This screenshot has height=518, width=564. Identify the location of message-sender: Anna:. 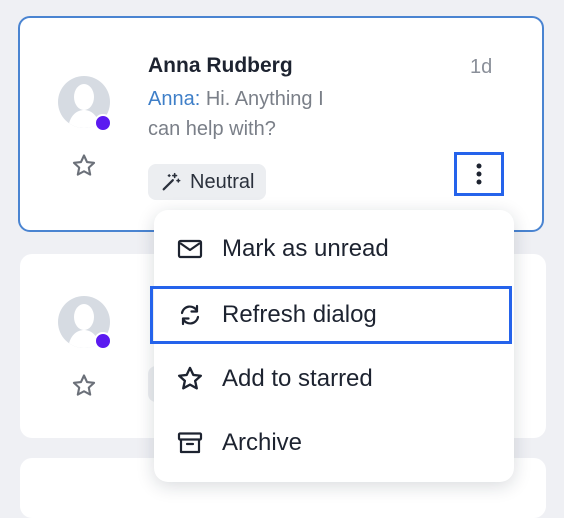
(174, 99).